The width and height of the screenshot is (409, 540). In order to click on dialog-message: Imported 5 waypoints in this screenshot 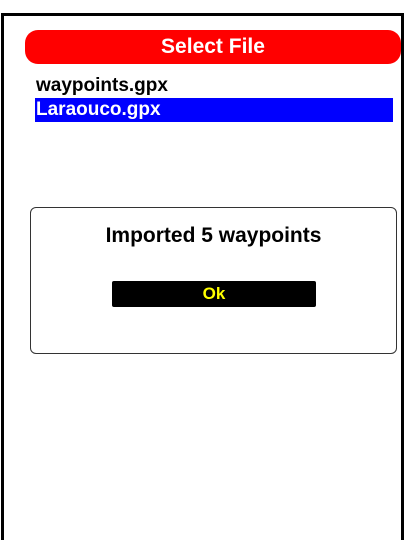, I will do `click(213, 235)`.